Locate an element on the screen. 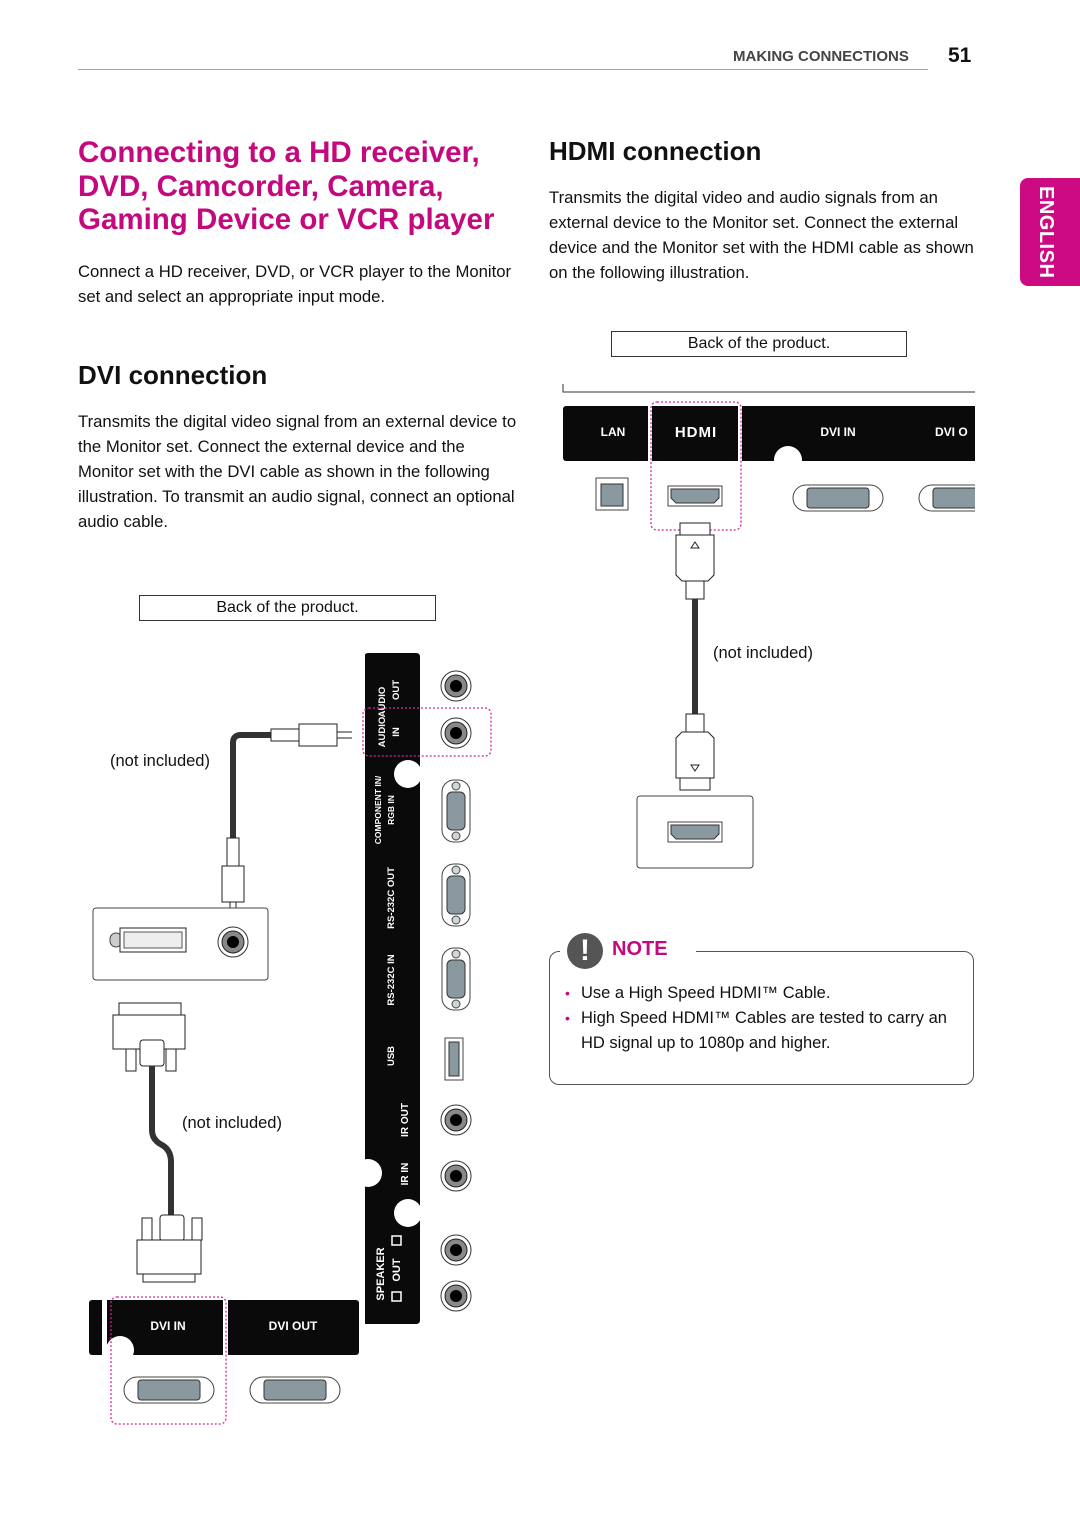  audio-cable-label: (not included) is located at coordinates (160, 761).